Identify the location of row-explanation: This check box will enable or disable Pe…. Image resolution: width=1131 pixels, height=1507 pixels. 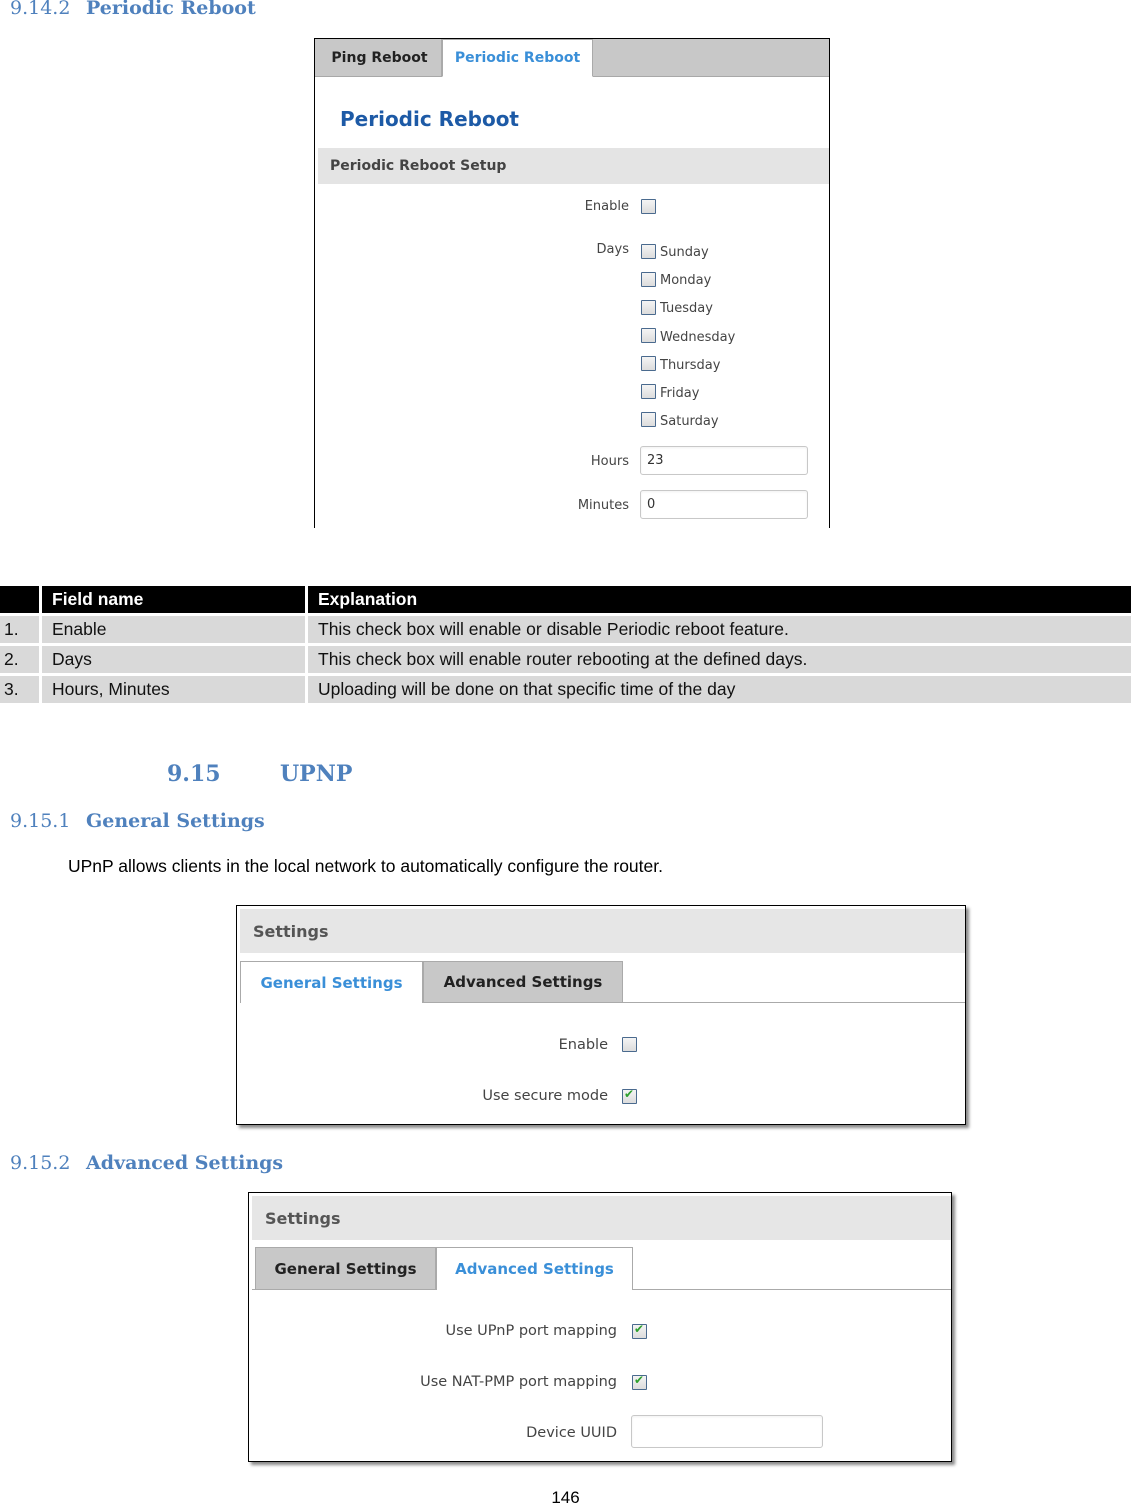
(718, 629).